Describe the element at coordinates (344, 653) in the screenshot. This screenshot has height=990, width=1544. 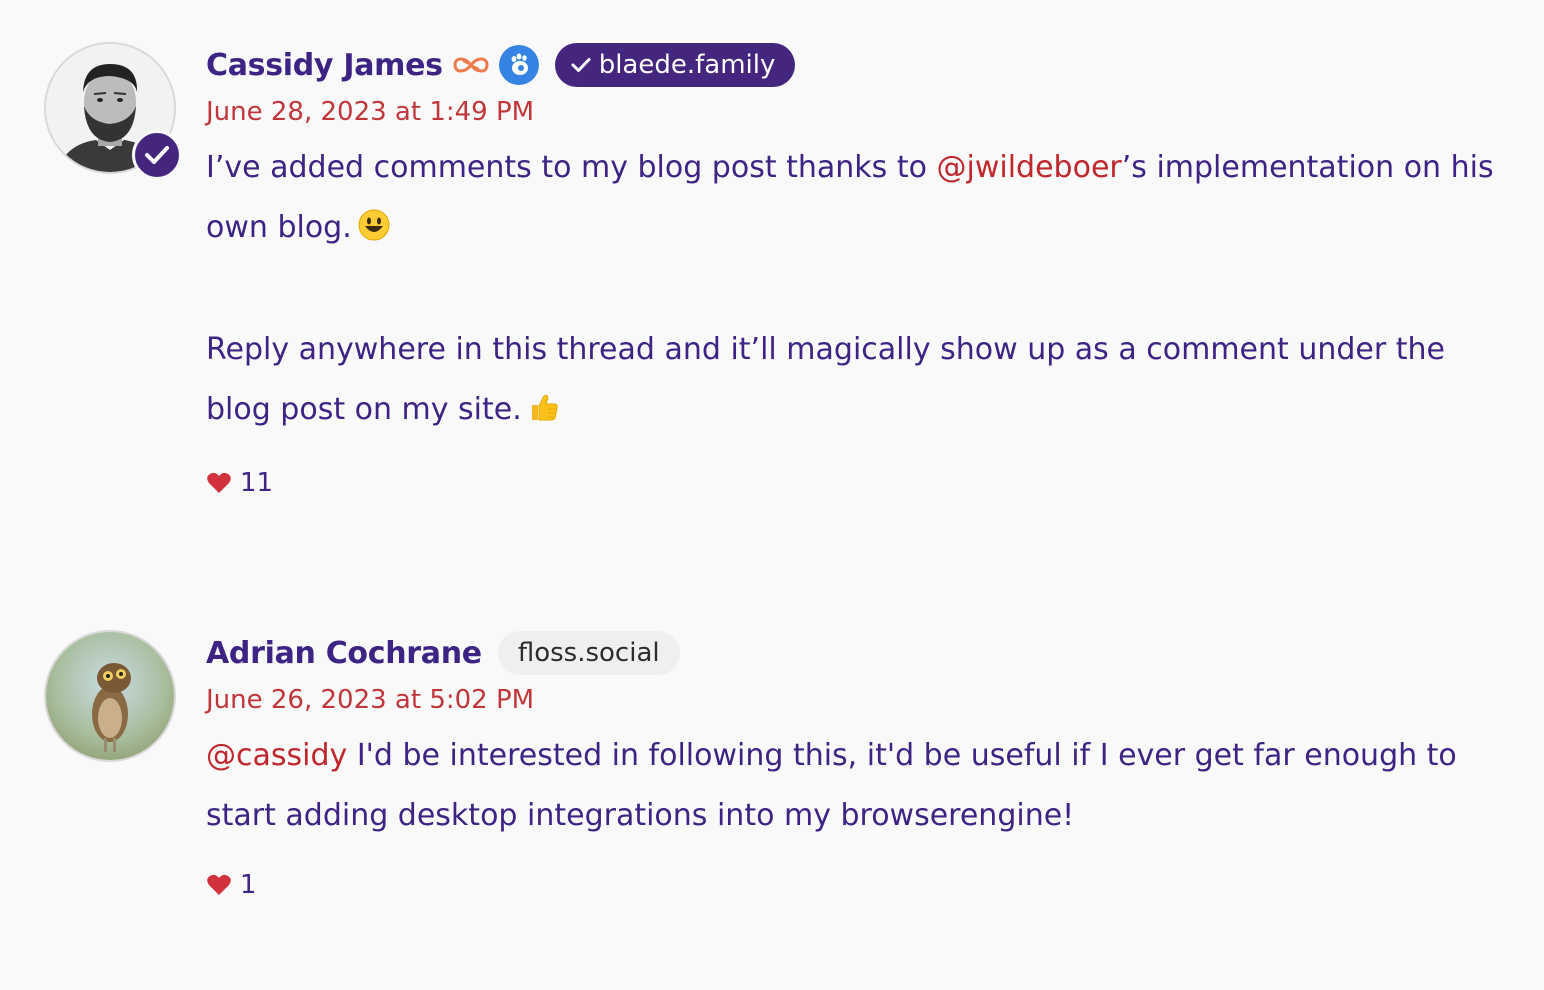
I see `author-name: Adrian Cochrane` at that location.